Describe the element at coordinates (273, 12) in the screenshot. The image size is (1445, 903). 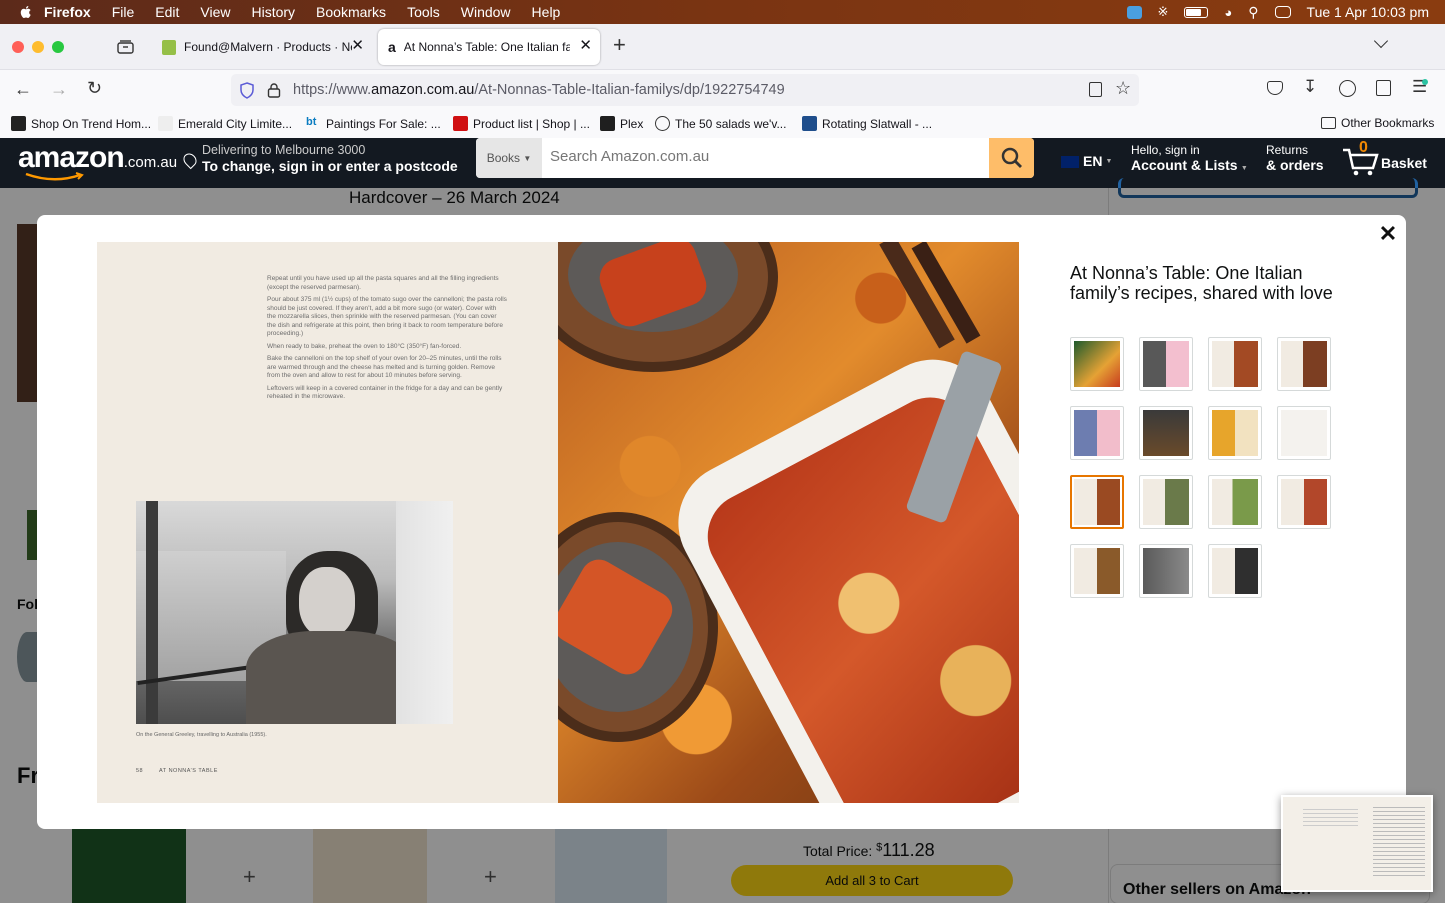
I see `menu-history: History` at that location.